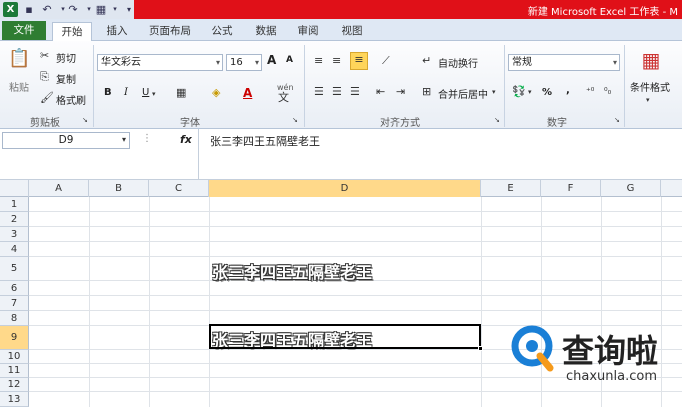 The height and width of the screenshot is (407, 682). What do you see at coordinates (14, 204) in the screenshot?
I see `row-header-1: 1` at bounding box center [14, 204].